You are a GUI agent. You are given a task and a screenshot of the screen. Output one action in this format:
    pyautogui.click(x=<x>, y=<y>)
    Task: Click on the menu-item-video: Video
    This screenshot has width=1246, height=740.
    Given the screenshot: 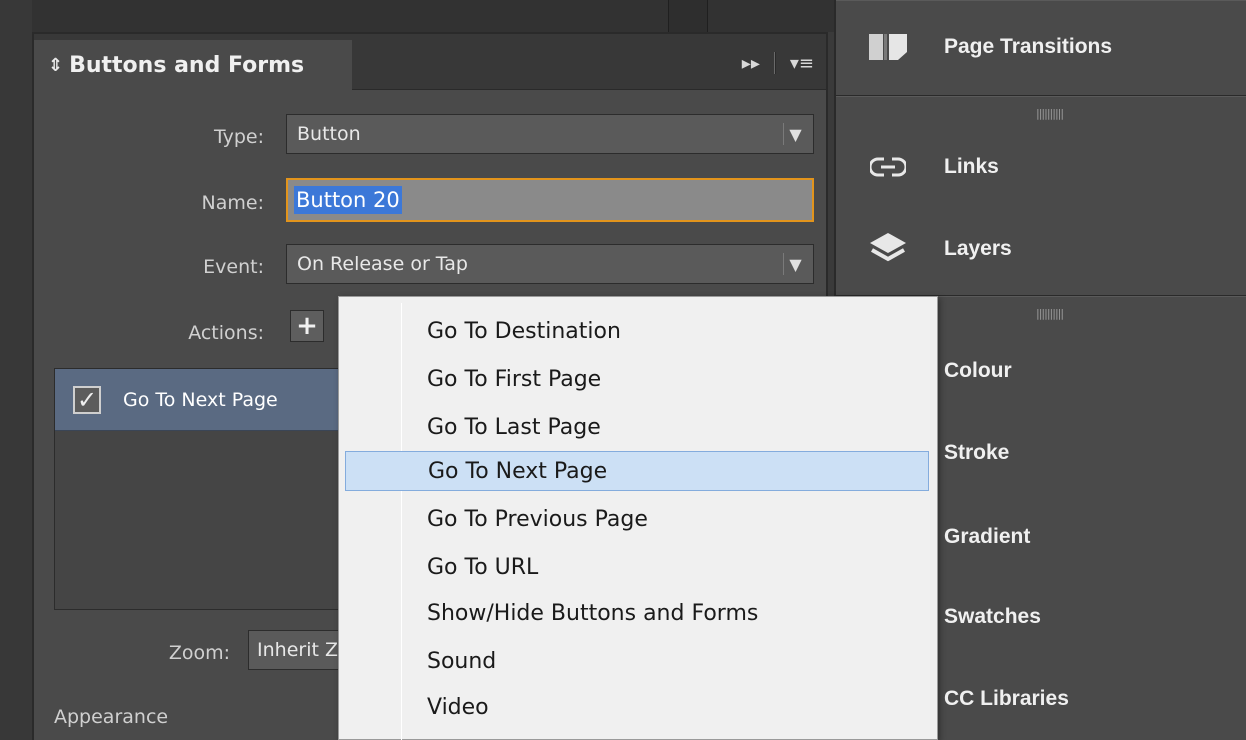 What is the action you would take?
    pyautogui.click(x=637, y=707)
    